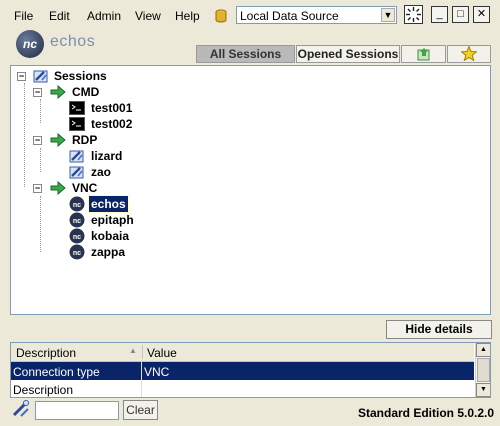  Describe the element at coordinates (107, 156) in the screenshot. I see `tree-item-label: lizard` at that location.